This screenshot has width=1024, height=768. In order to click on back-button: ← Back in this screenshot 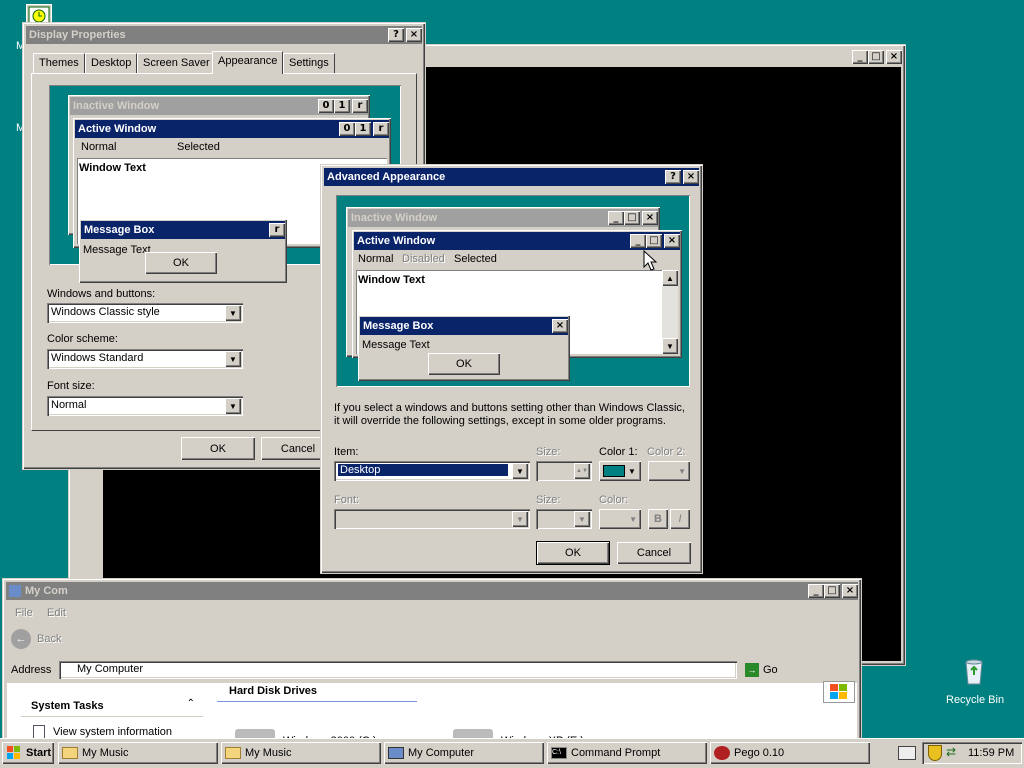, I will do `click(36, 639)`.